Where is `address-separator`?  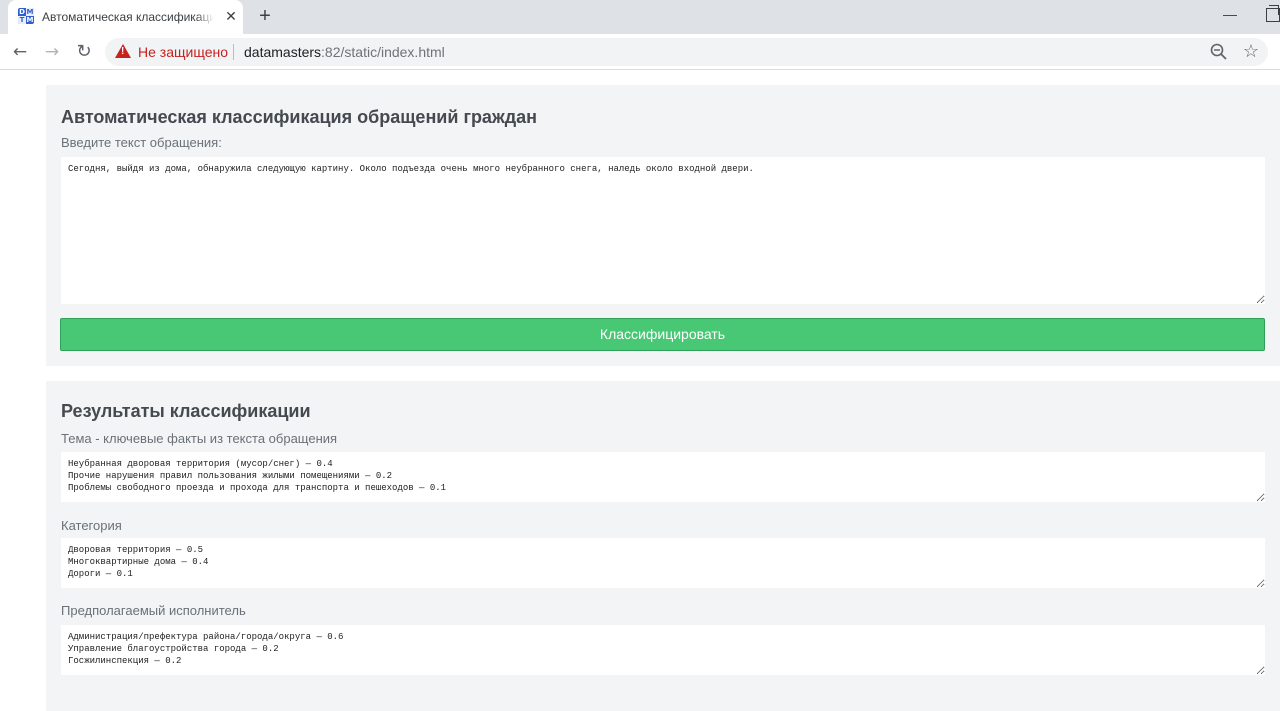 address-separator is located at coordinates (233, 52).